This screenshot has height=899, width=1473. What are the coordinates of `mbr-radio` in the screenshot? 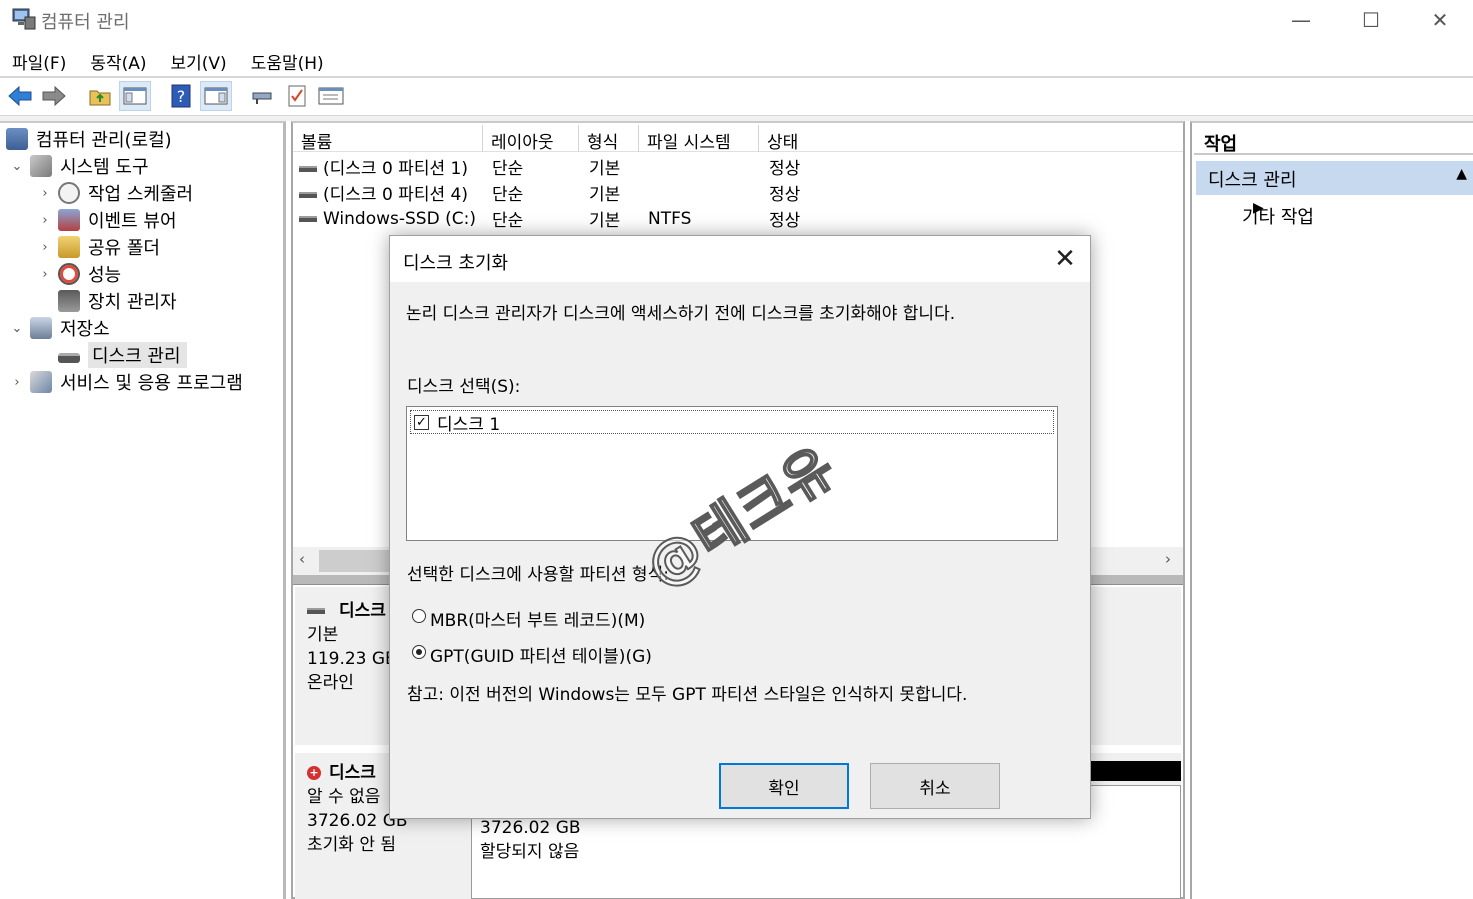 It's located at (419, 616).